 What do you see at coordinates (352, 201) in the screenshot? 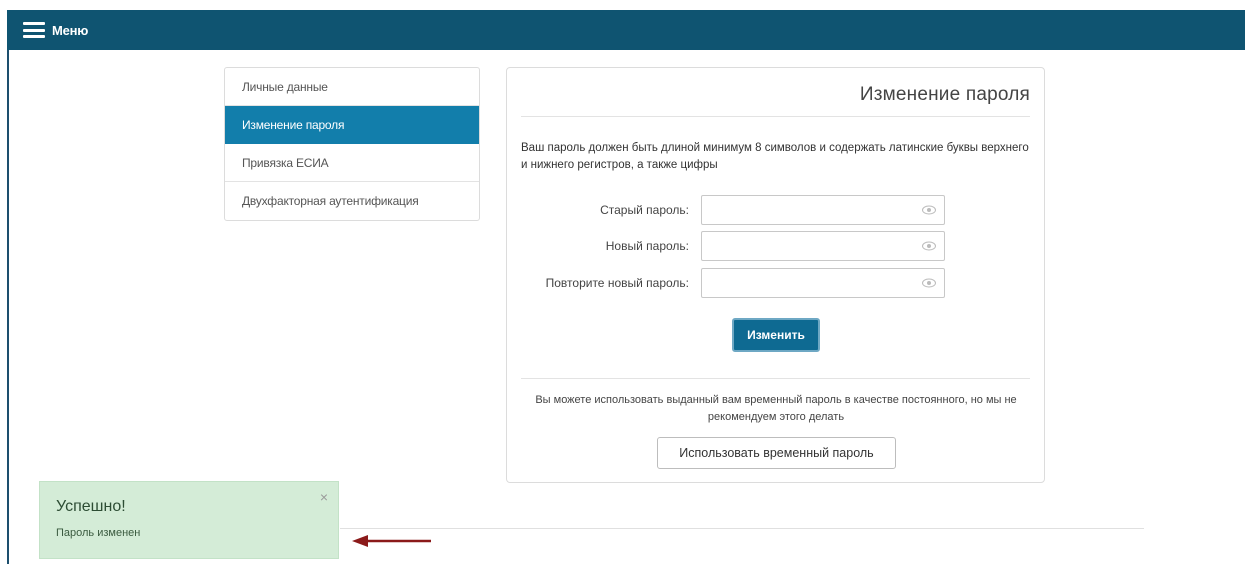
I see `sidebar-item-two-factor-auth: Двухфакторная аутентификация` at bounding box center [352, 201].